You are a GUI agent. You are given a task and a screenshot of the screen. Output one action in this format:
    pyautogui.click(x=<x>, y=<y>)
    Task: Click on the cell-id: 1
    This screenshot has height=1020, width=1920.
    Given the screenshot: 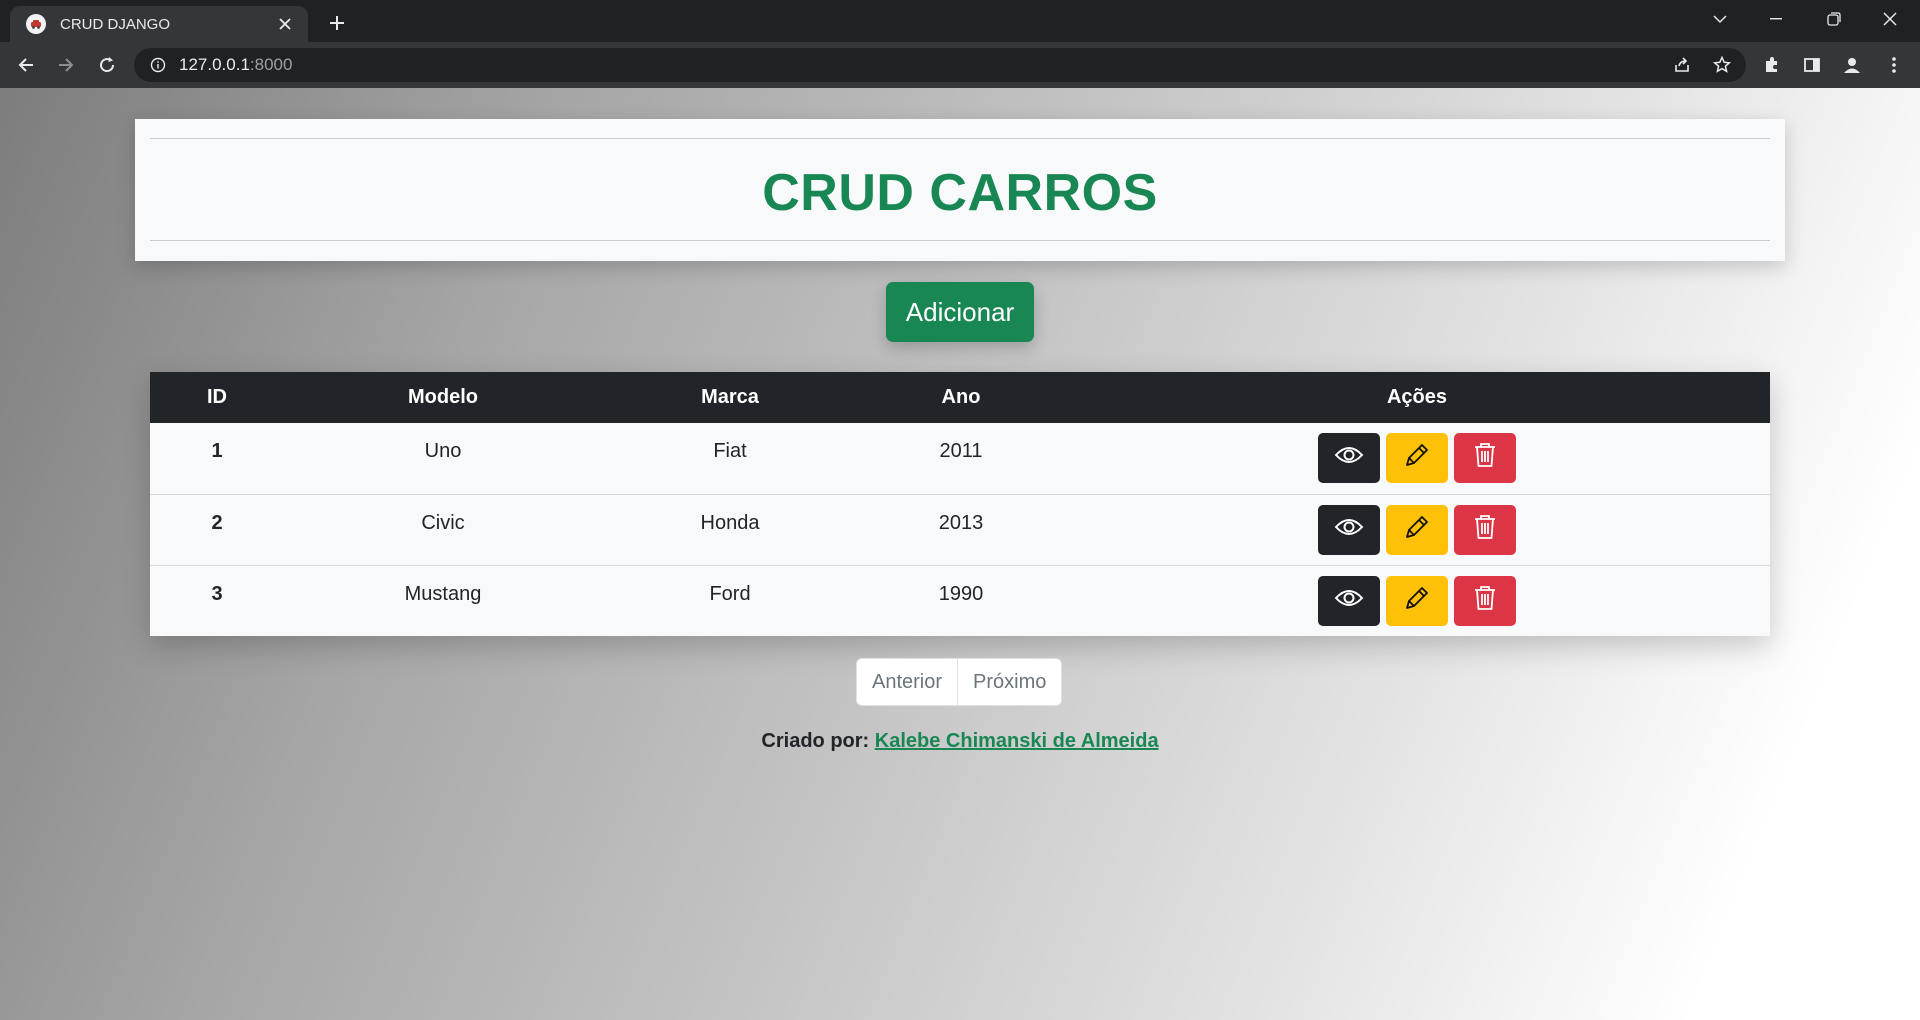 What is the action you would take?
    pyautogui.click(x=217, y=458)
    